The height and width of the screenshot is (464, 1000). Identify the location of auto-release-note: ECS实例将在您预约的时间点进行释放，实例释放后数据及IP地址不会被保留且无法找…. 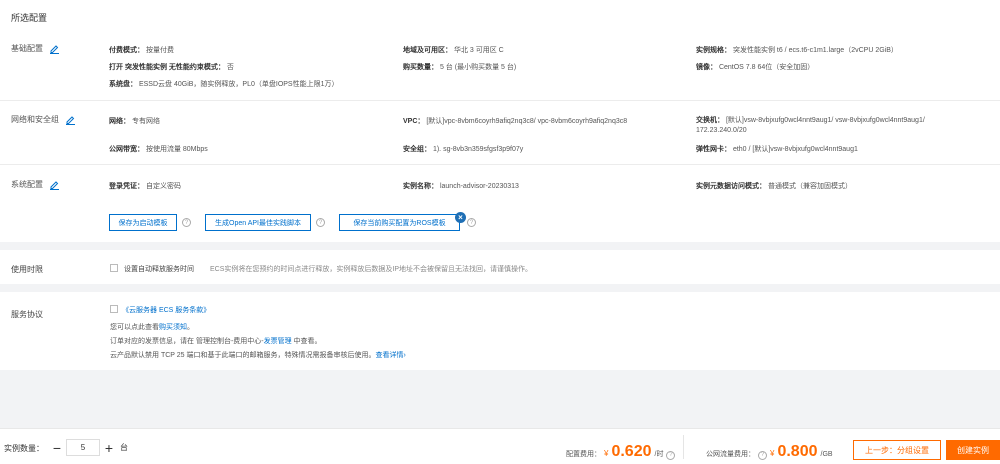
(371, 269).